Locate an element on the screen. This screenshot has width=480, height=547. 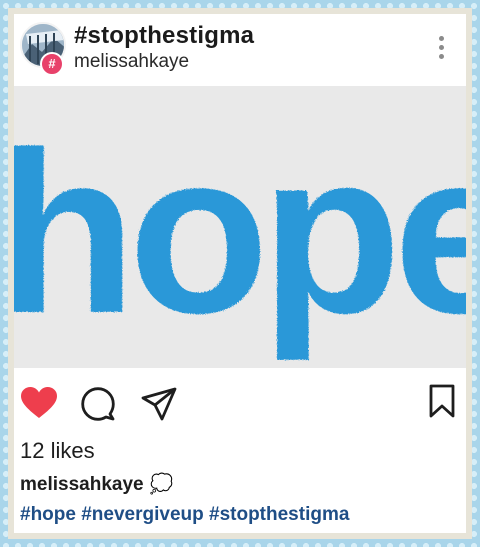
heart-icon is located at coordinates (39, 405).